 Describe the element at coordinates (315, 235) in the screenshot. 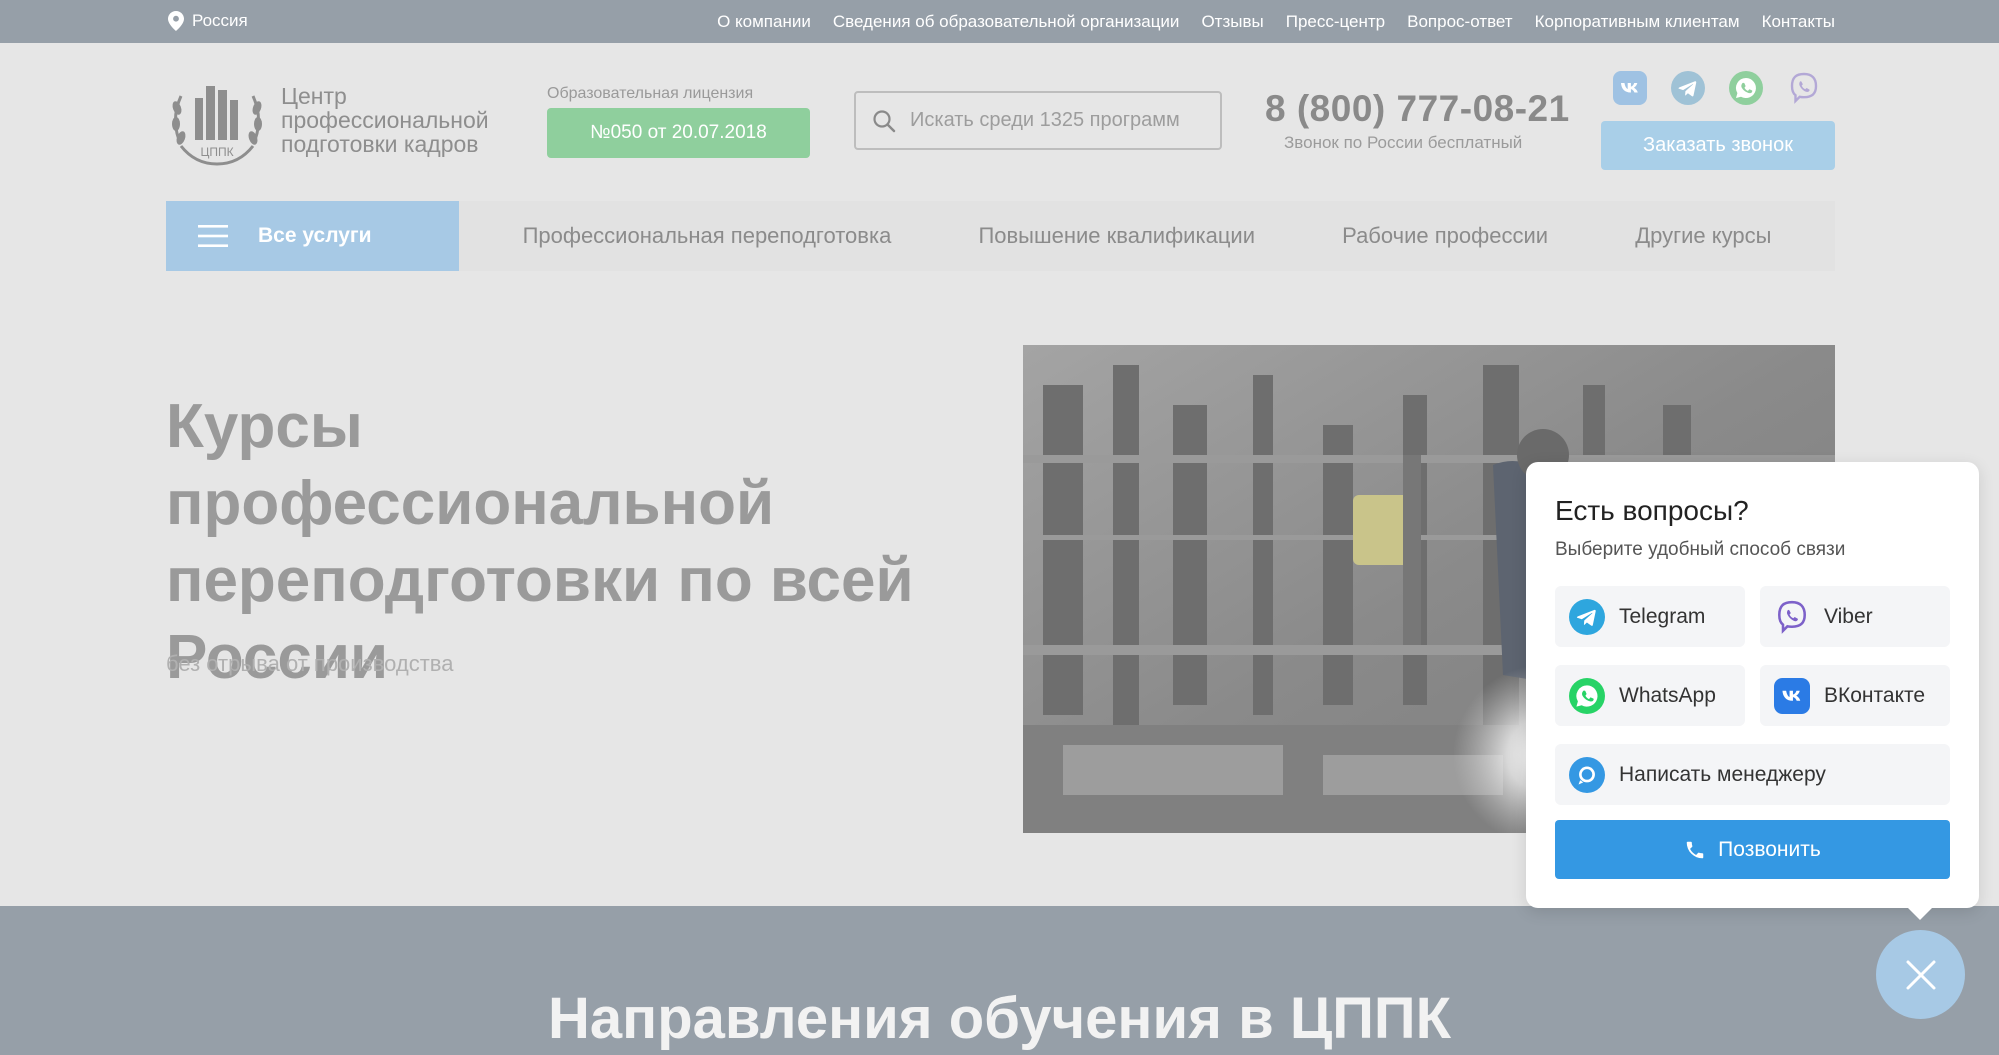

I see `all-services-label: Все услуги` at that location.